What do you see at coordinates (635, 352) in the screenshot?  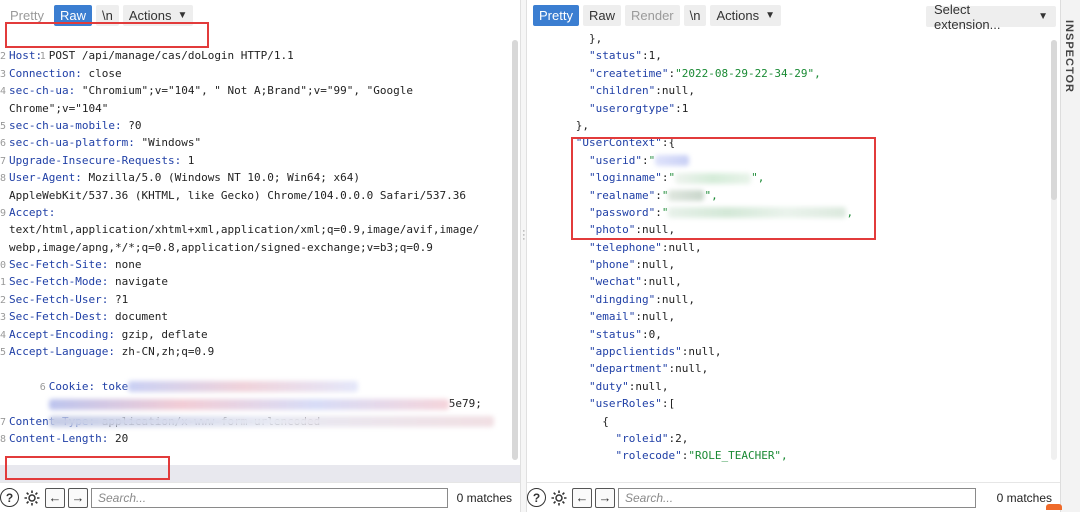 I see `json-key: "appclientids"` at bounding box center [635, 352].